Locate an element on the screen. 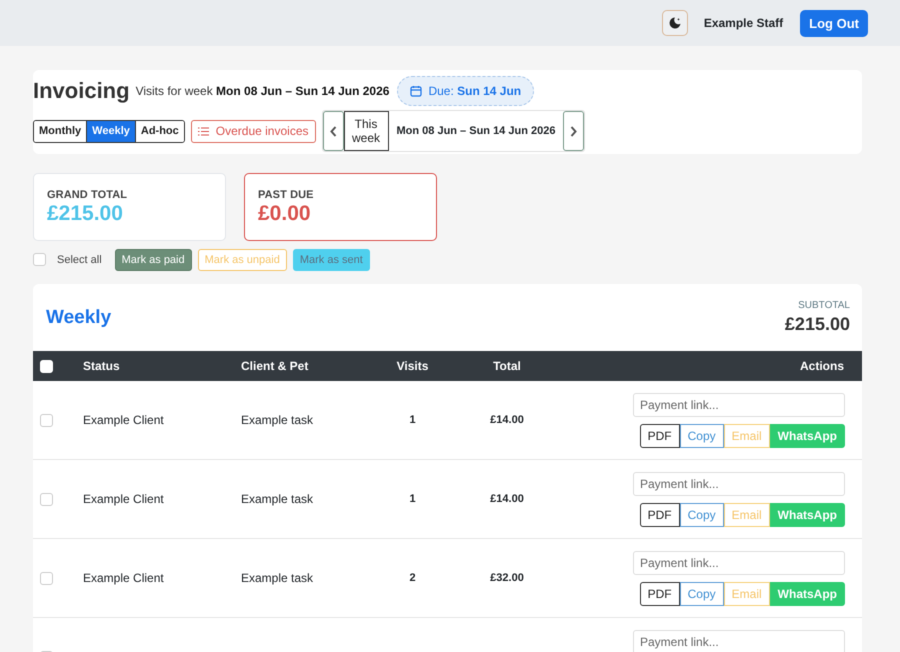  period-tab: Weekly is located at coordinates (110, 131).